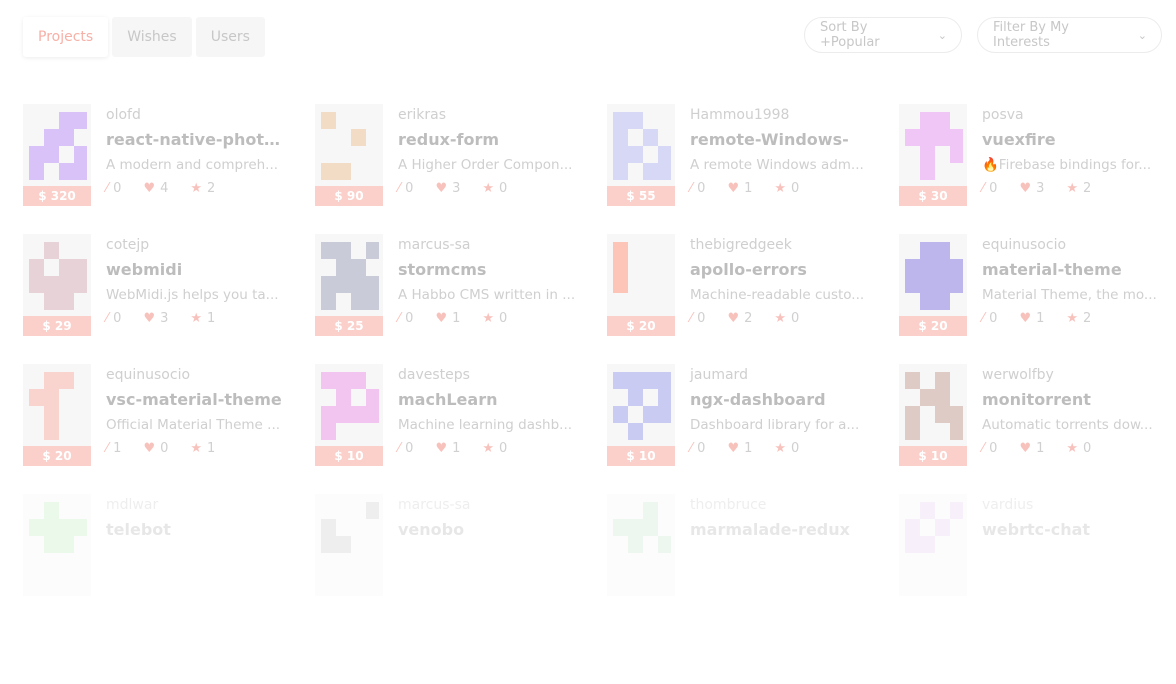 This screenshot has height=684, width=1176. I want to click on project-avatar: $ 55, so click(641, 155).